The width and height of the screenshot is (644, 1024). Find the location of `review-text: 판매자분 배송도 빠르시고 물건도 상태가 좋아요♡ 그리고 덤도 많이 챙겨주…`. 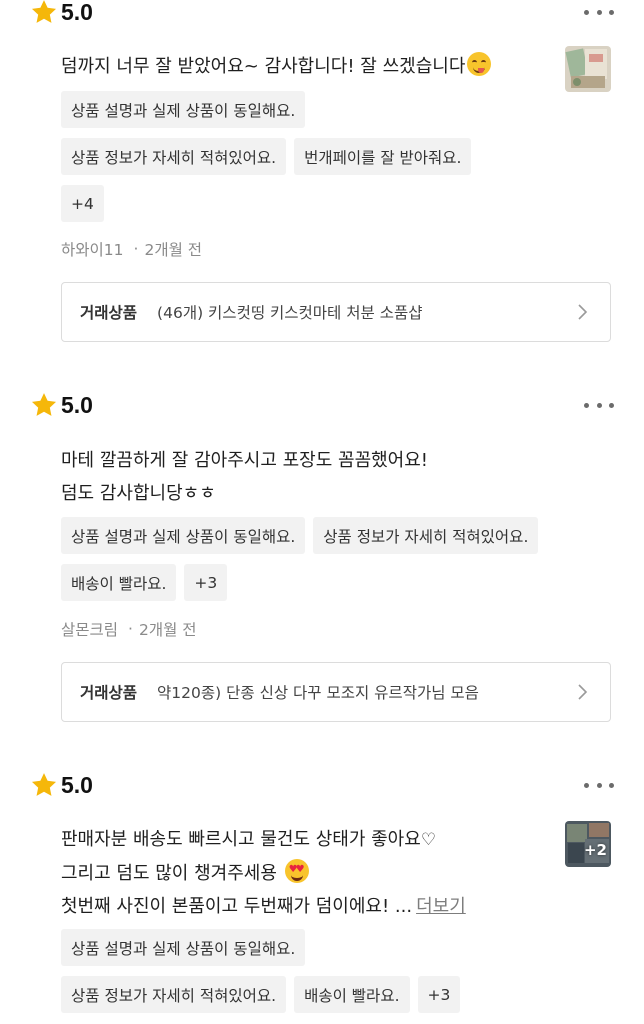

review-text: 판매자분 배송도 빠르시고 물건도 상태가 좋아요♡ 그리고 덤도 많이 챙겨주… is located at coordinates (263, 873).